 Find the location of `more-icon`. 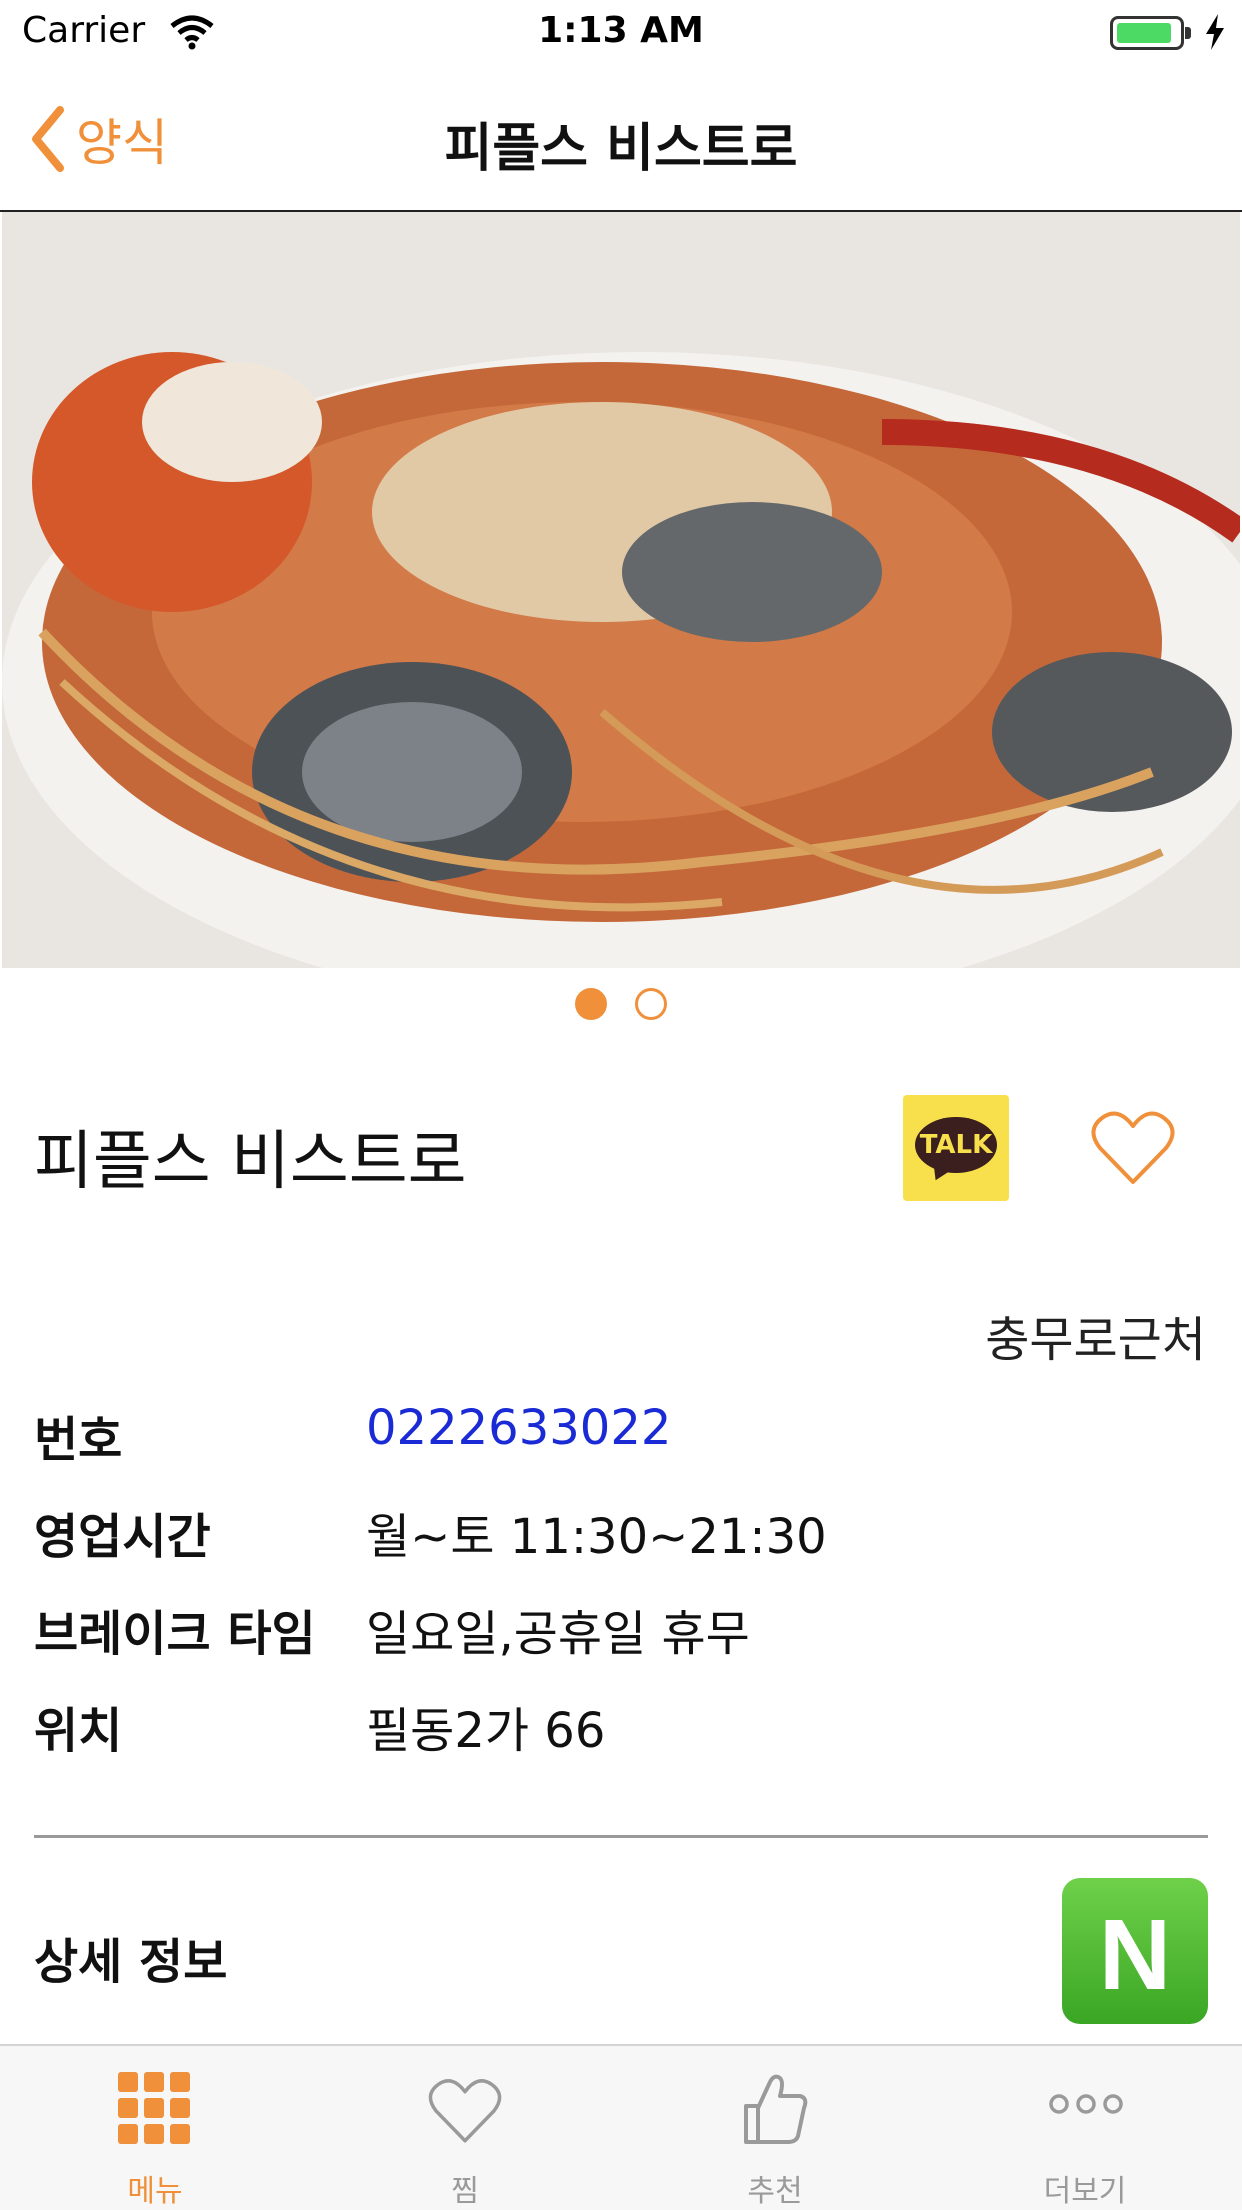

more-icon is located at coordinates (1086, 2104).